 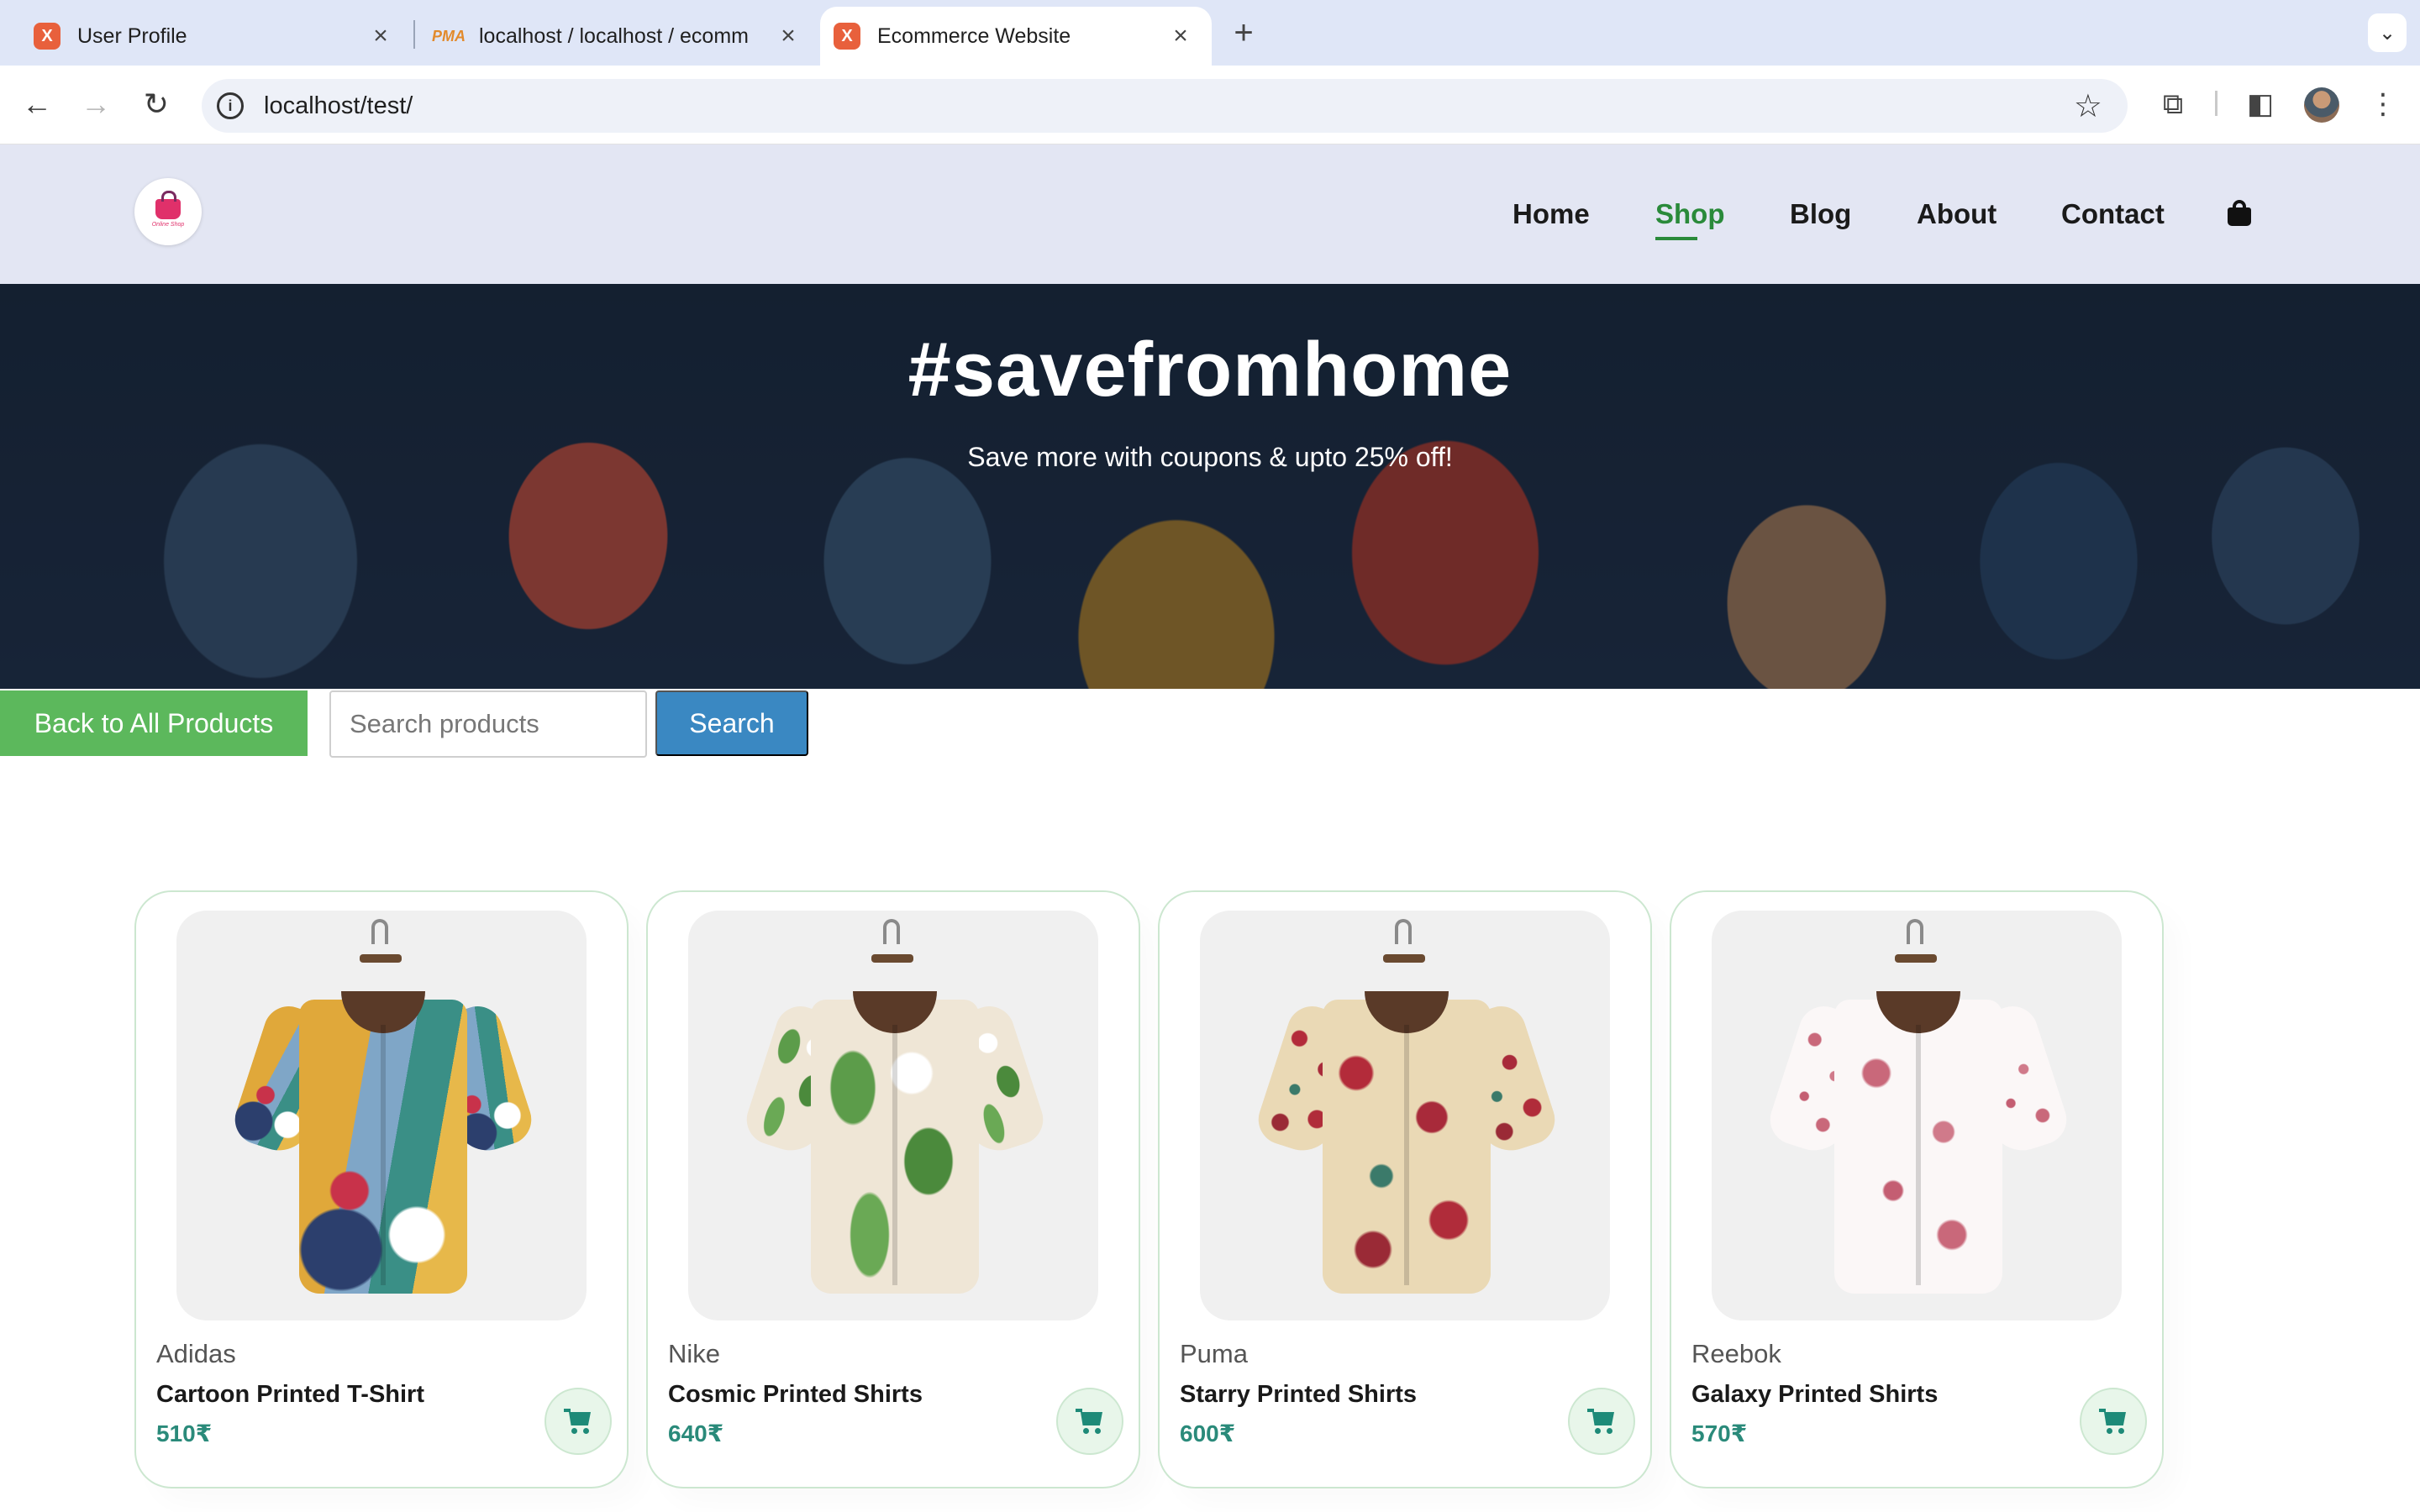 What do you see at coordinates (1736, 1353) in the screenshot?
I see `product-brand: Reebok` at bounding box center [1736, 1353].